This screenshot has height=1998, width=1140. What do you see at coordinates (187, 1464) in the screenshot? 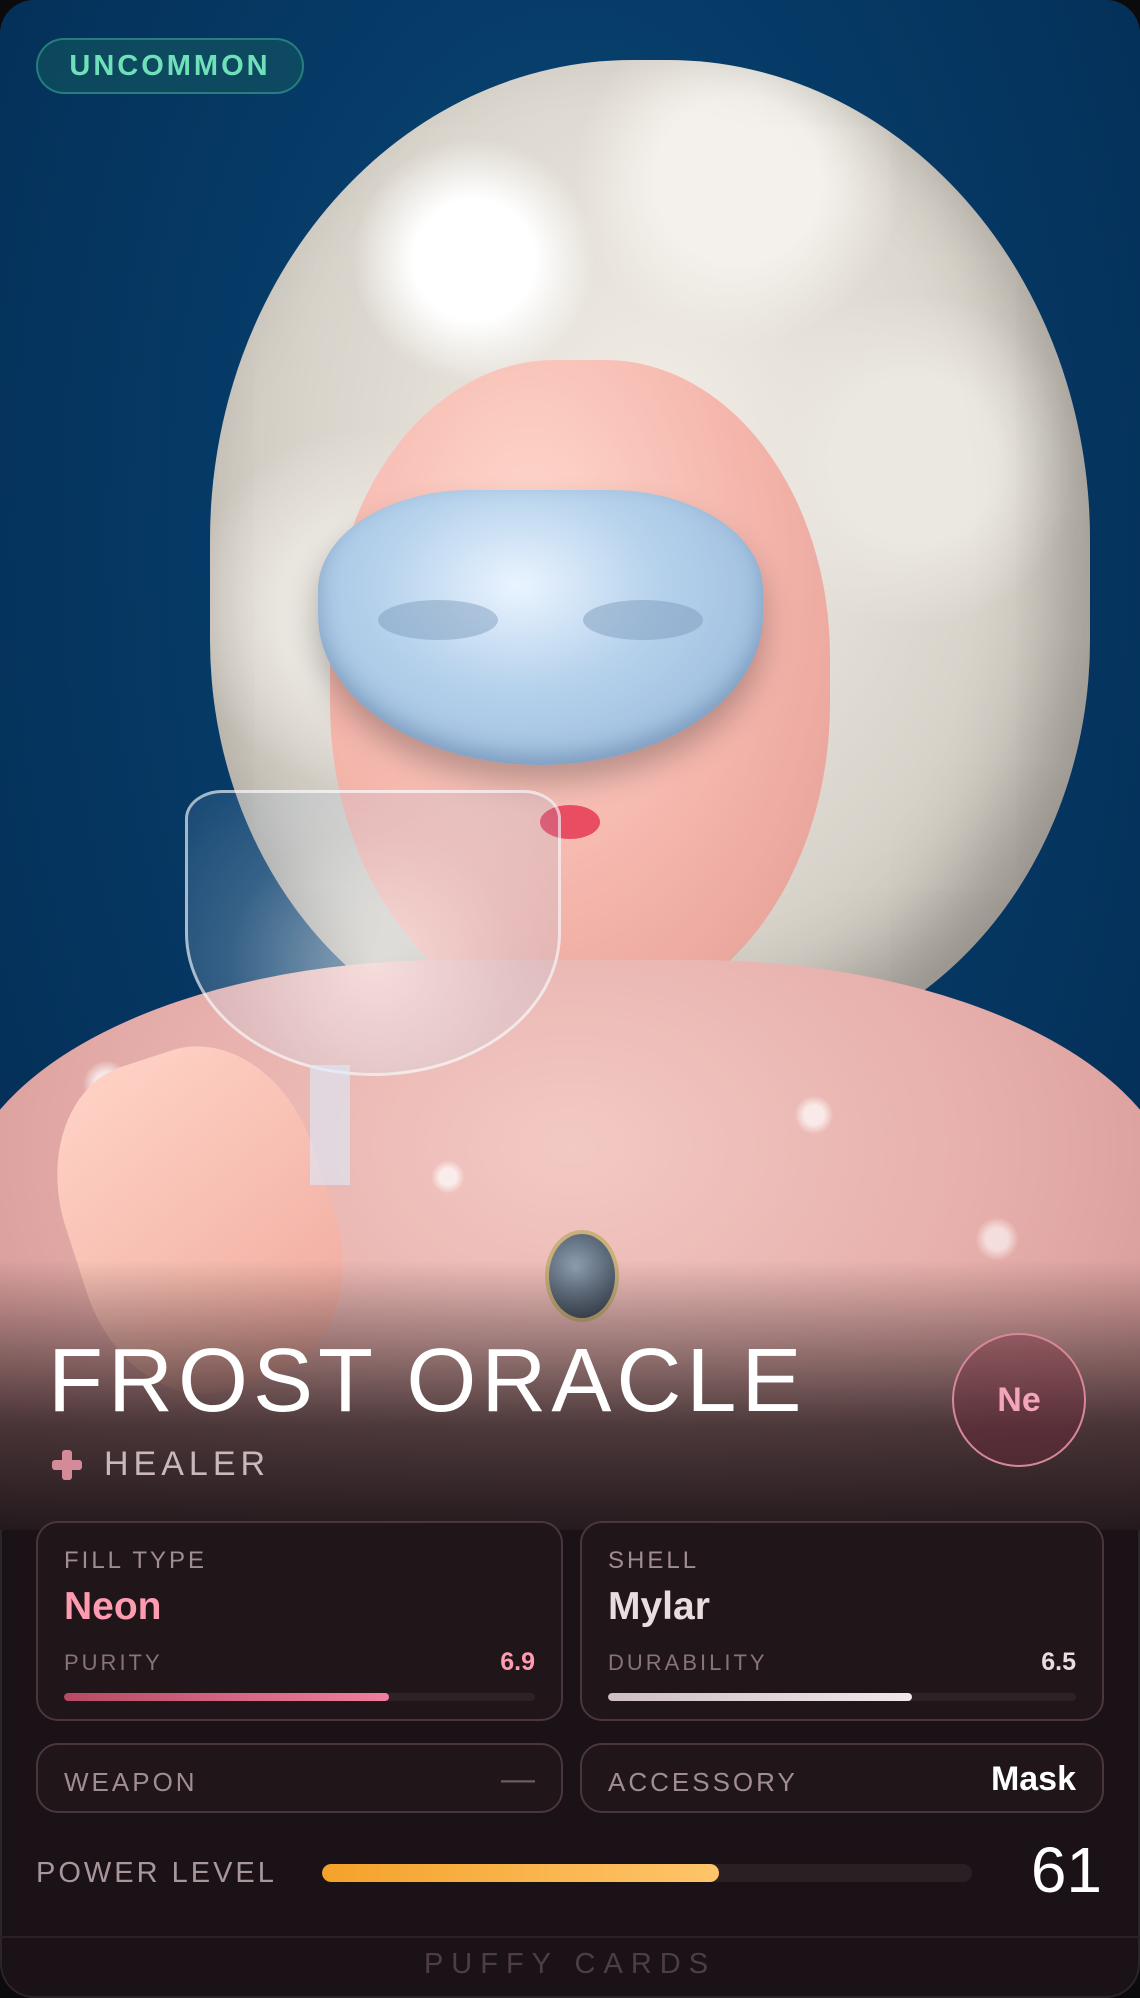
I see `role-label: HEALER` at bounding box center [187, 1464].